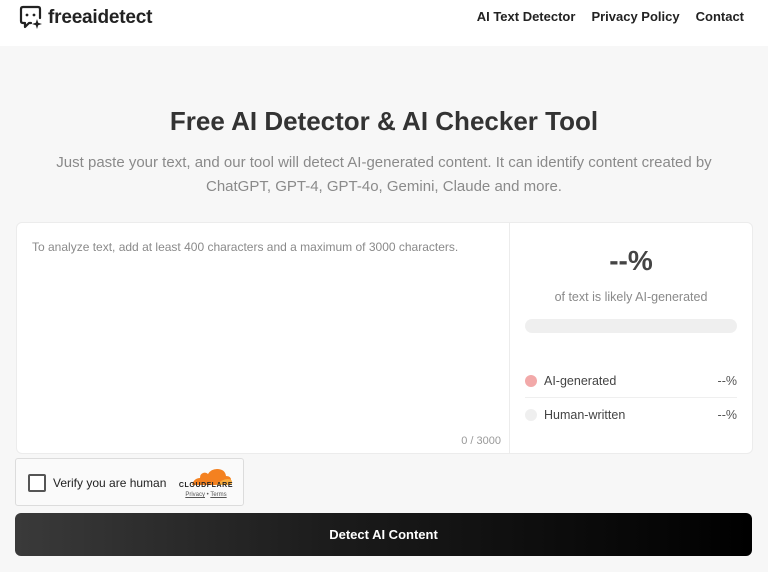 This screenshot has width=768, height=572. Describe the element at coordinates (531, 381) in the screenshot. I see `ai-generated-dot-icon` at that location.